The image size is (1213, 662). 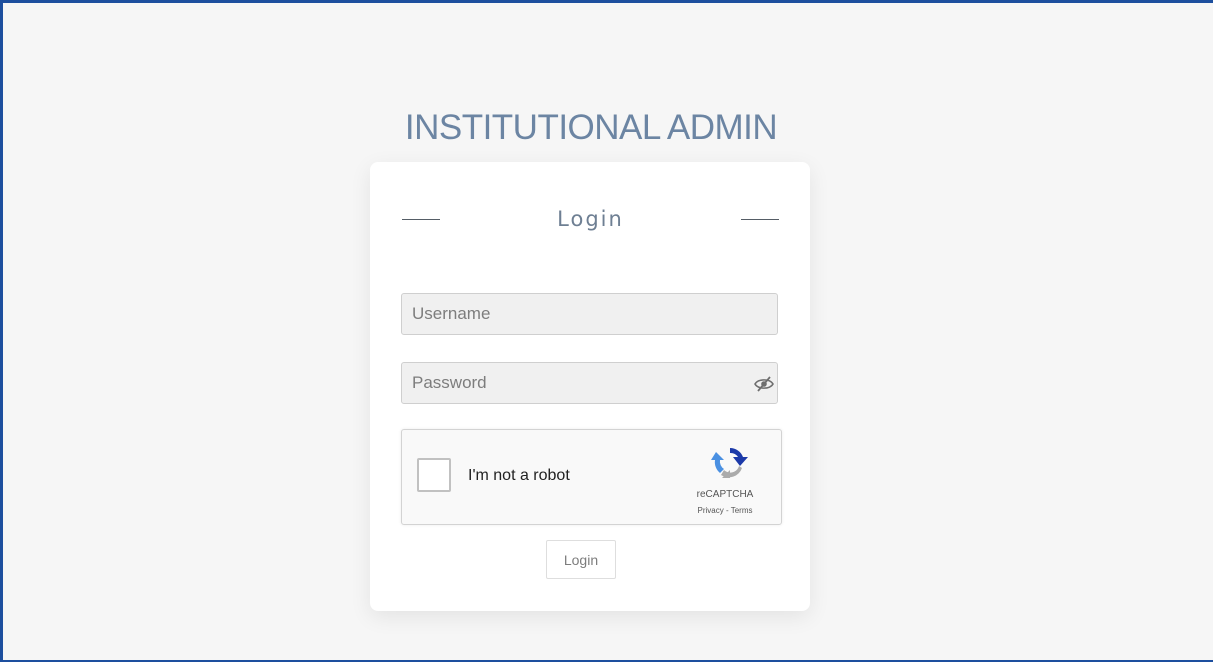 I want to click on password-field-wrapper, so click(x=589, y=383).